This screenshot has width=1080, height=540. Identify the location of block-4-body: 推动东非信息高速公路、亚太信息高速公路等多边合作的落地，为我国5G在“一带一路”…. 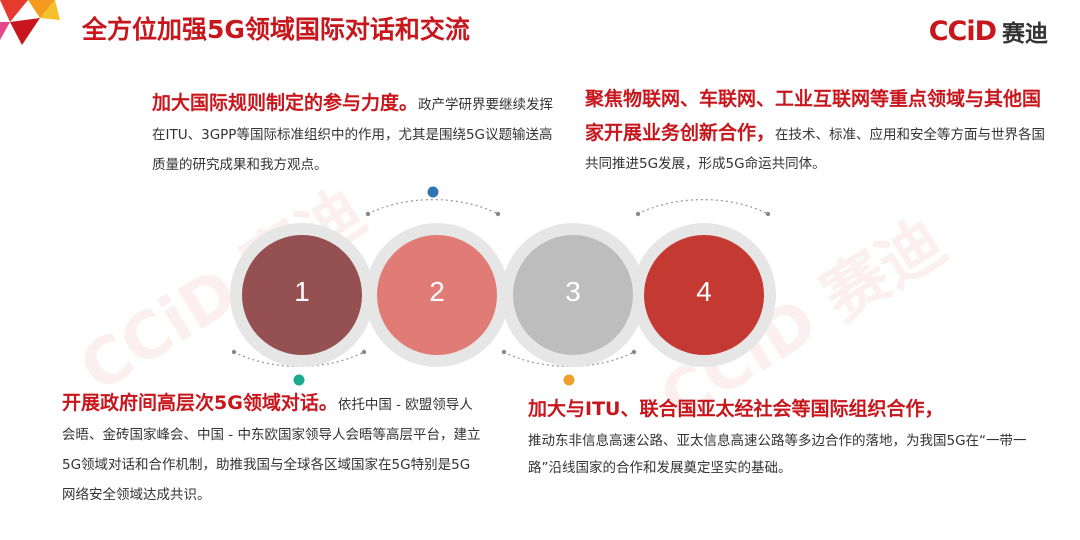
(777, 454).